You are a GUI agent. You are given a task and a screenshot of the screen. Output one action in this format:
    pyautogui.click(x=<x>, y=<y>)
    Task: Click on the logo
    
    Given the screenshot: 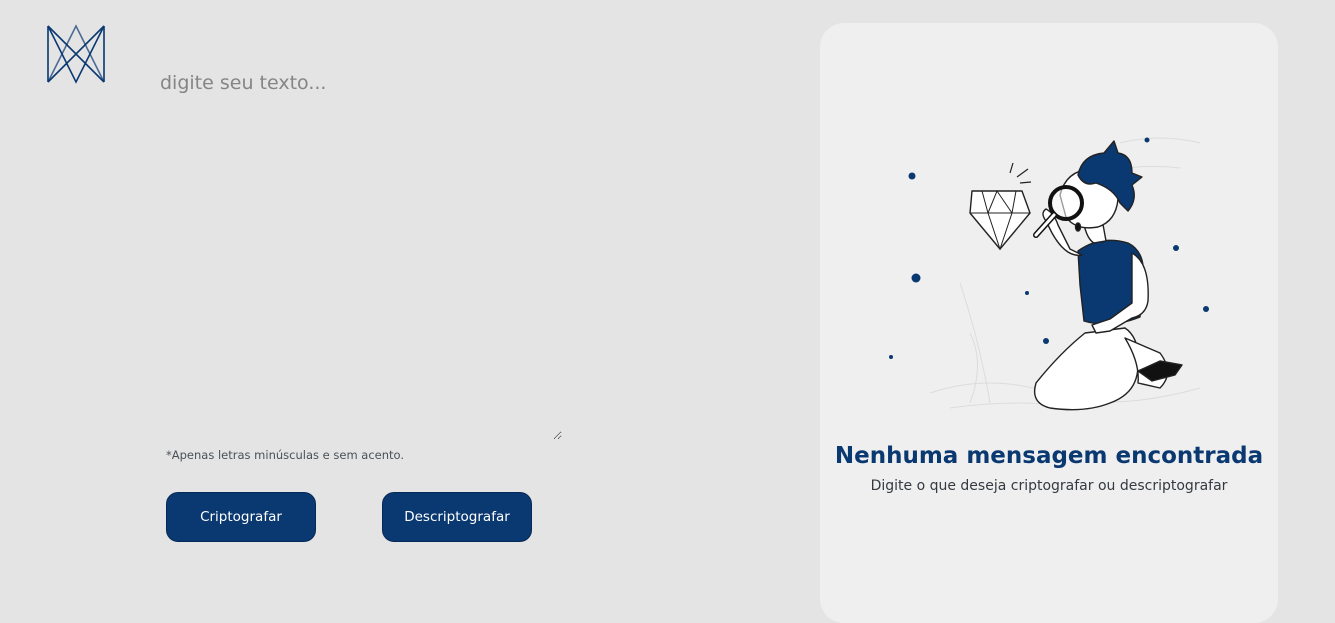 What is the action you would take?
    pyautogui.click(x=76, y=54)
    